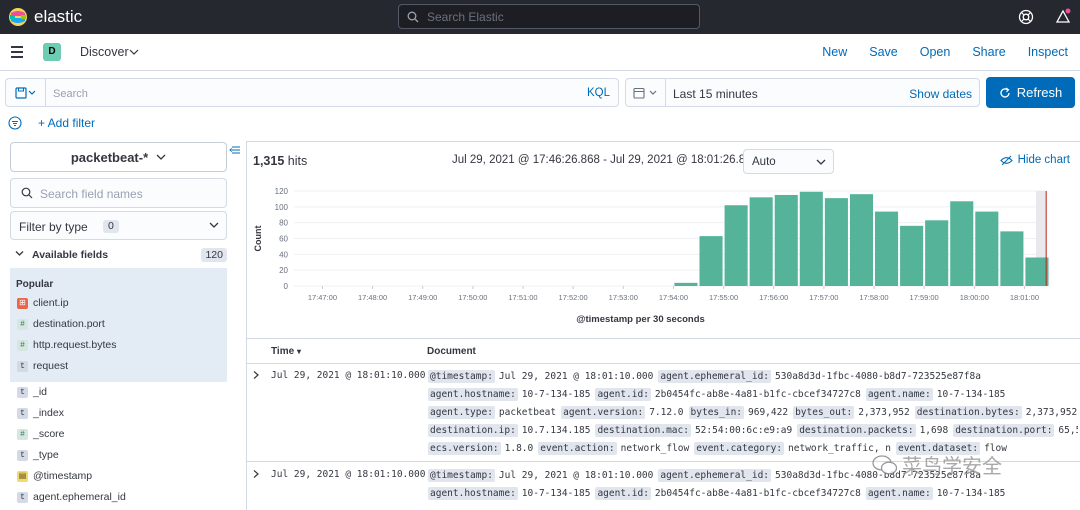 This screenshot has height=510, width=1080. I want to click on add-filter-button: + Add filter, so click(66, 123).